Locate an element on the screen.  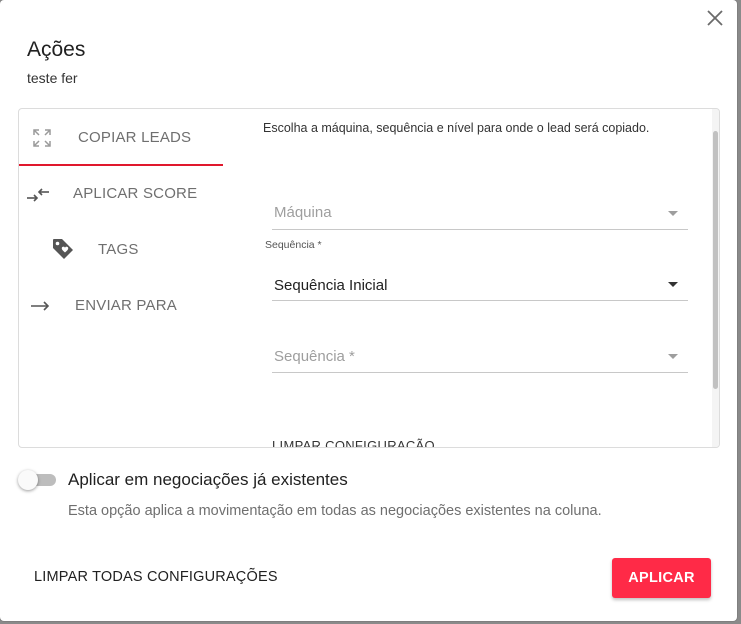
tab-enviar-para: ENVIAR PARA is located at coordinates (121, 305).